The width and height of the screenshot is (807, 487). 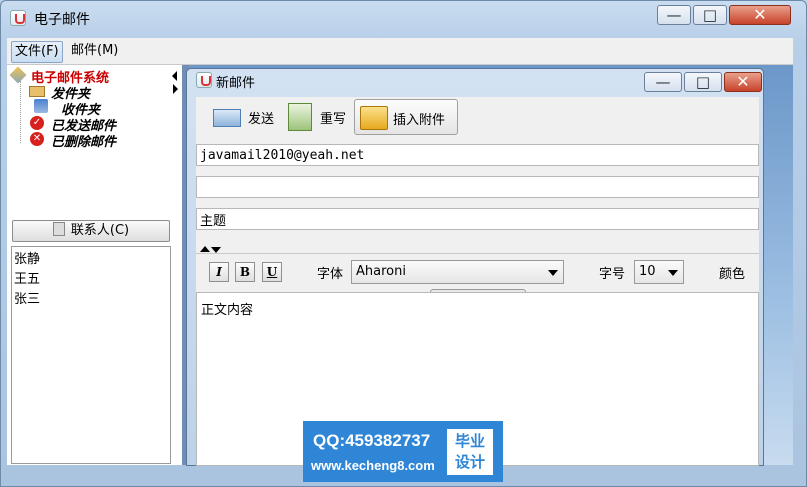 I want to click on contacts-button: 联系人(C), so click(x=91, y=231).